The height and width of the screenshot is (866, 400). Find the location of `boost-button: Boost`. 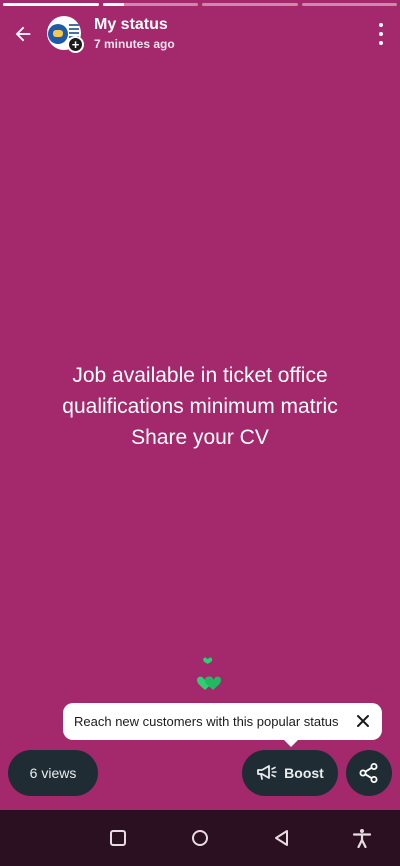

boost-button: Boost is located at coordinates (290, 773).